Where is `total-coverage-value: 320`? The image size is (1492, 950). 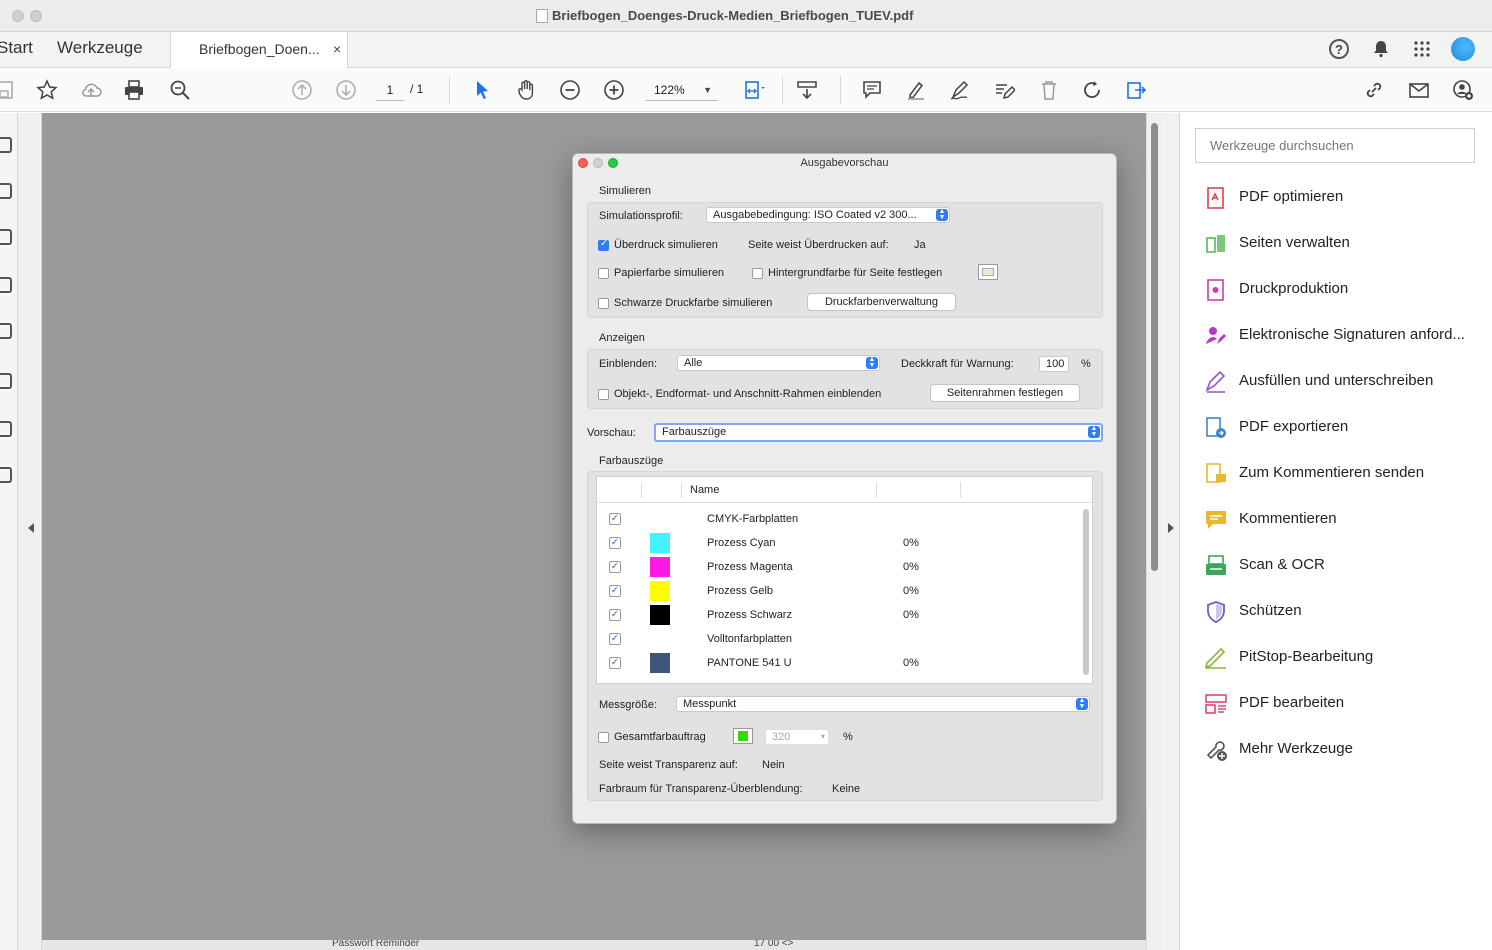 total-coverage-value: 320 is located at coordinates (781, 737).